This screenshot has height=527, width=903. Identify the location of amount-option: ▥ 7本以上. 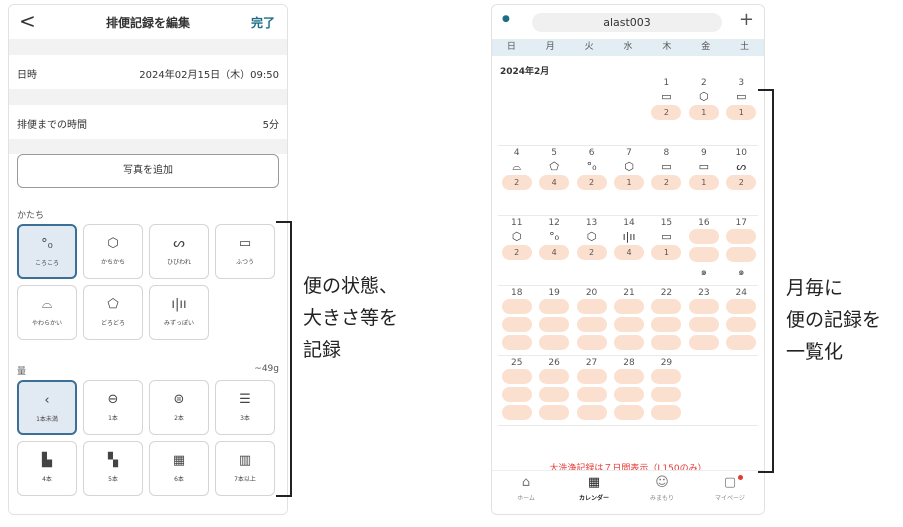
(245, 468).